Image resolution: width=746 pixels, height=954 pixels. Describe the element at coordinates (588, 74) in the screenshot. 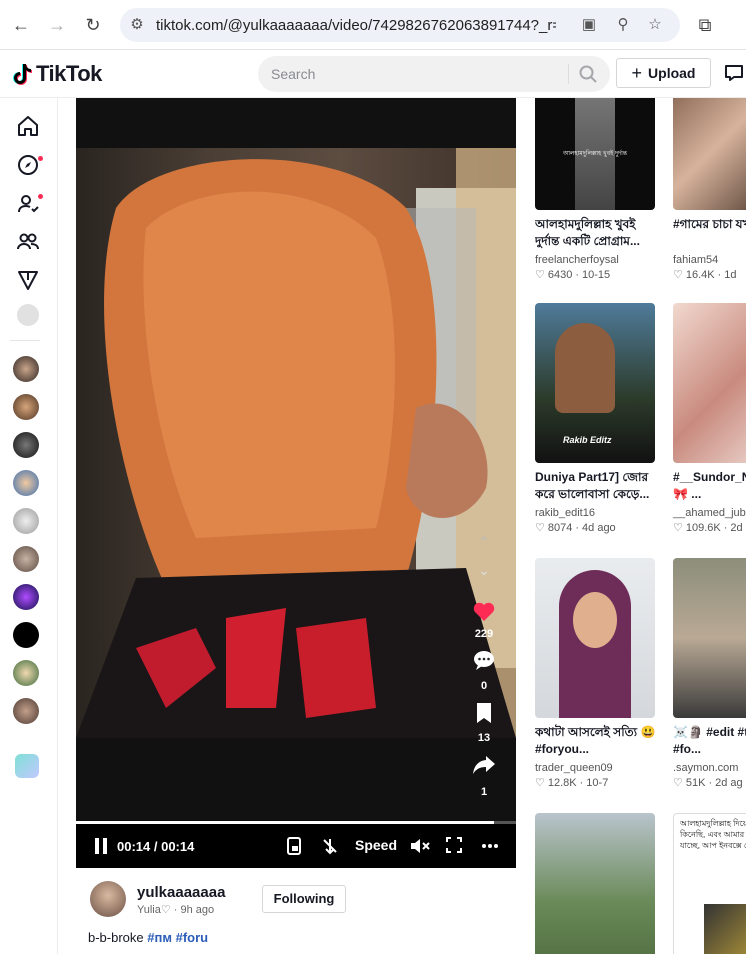

I see `search-icon` at that location.